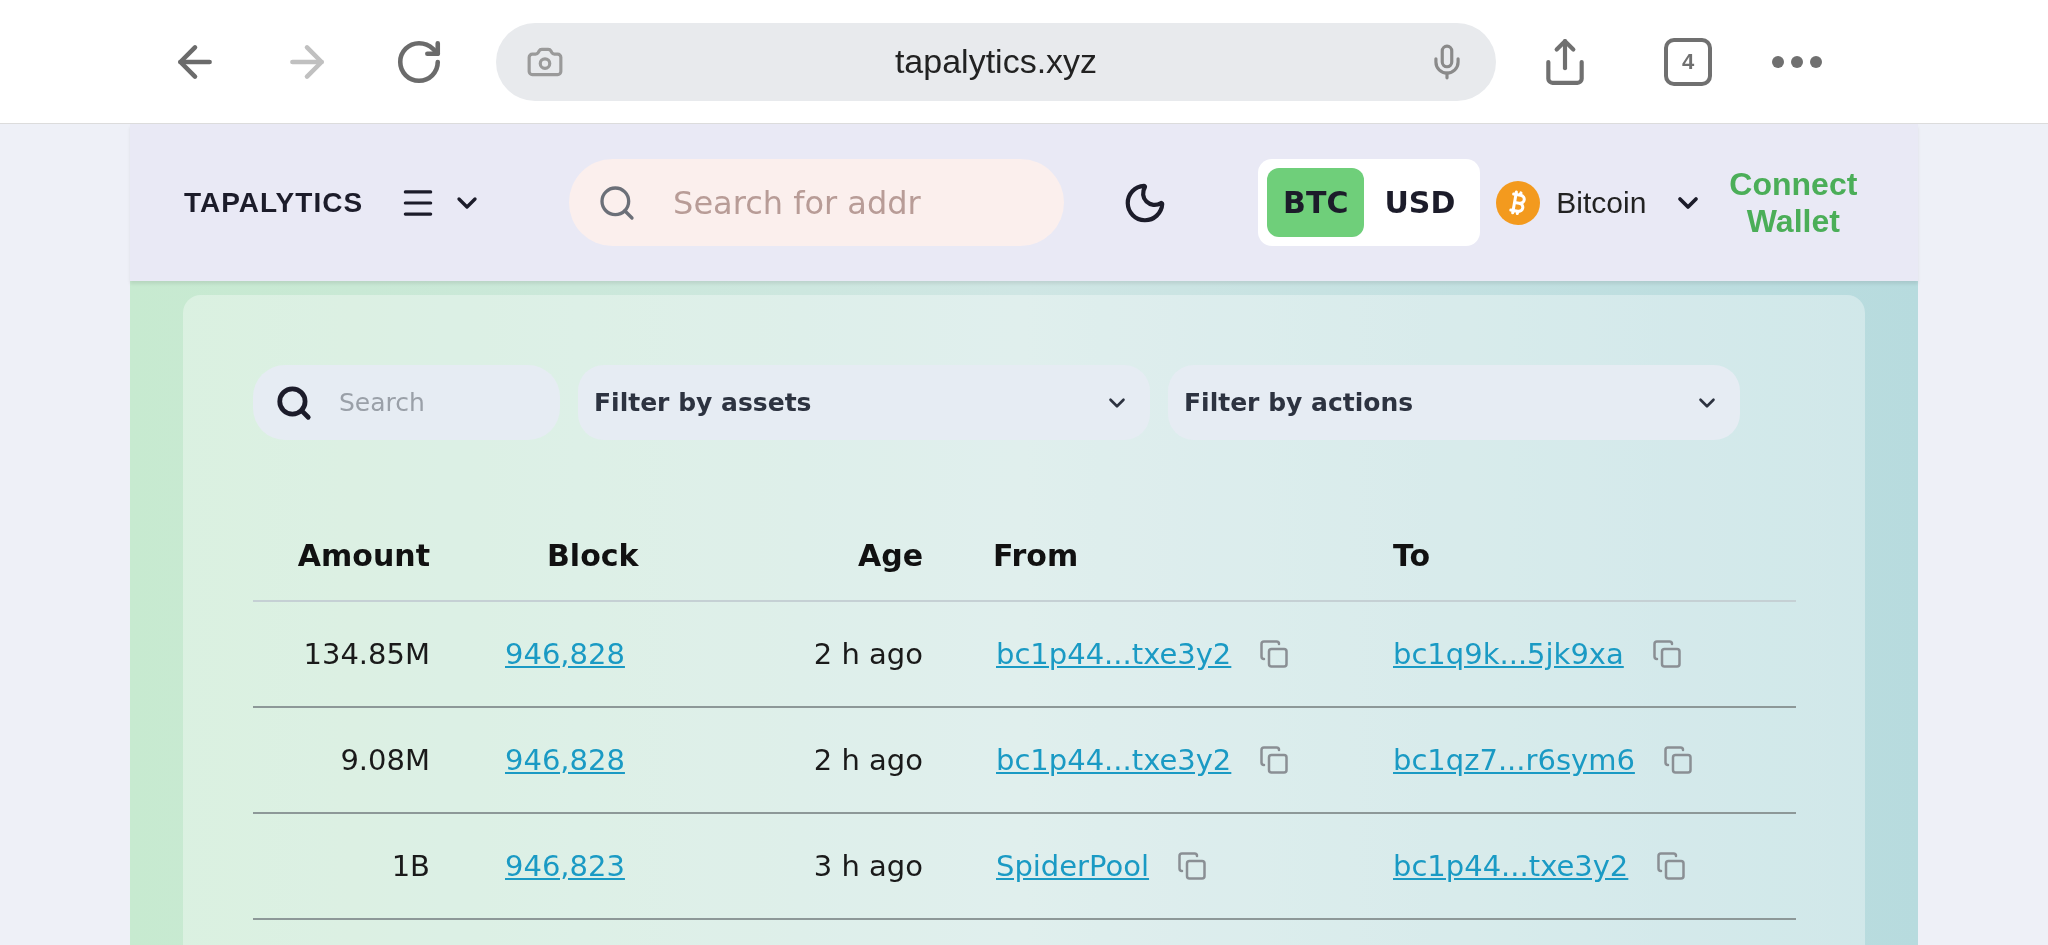  I want to click on network-label: Bitcoin, so click(1601, 202).